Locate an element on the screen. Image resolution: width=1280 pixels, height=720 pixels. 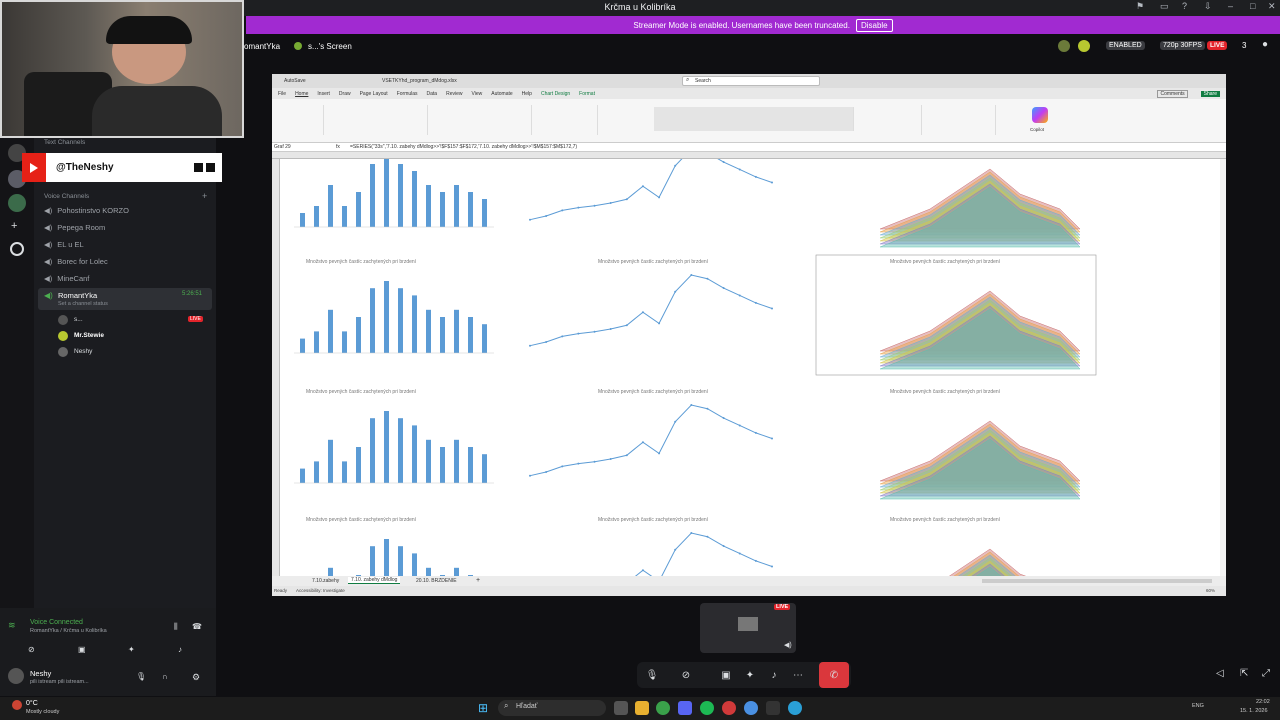
inbox-icon: ⚑ is located at coordinates (1140, 6).